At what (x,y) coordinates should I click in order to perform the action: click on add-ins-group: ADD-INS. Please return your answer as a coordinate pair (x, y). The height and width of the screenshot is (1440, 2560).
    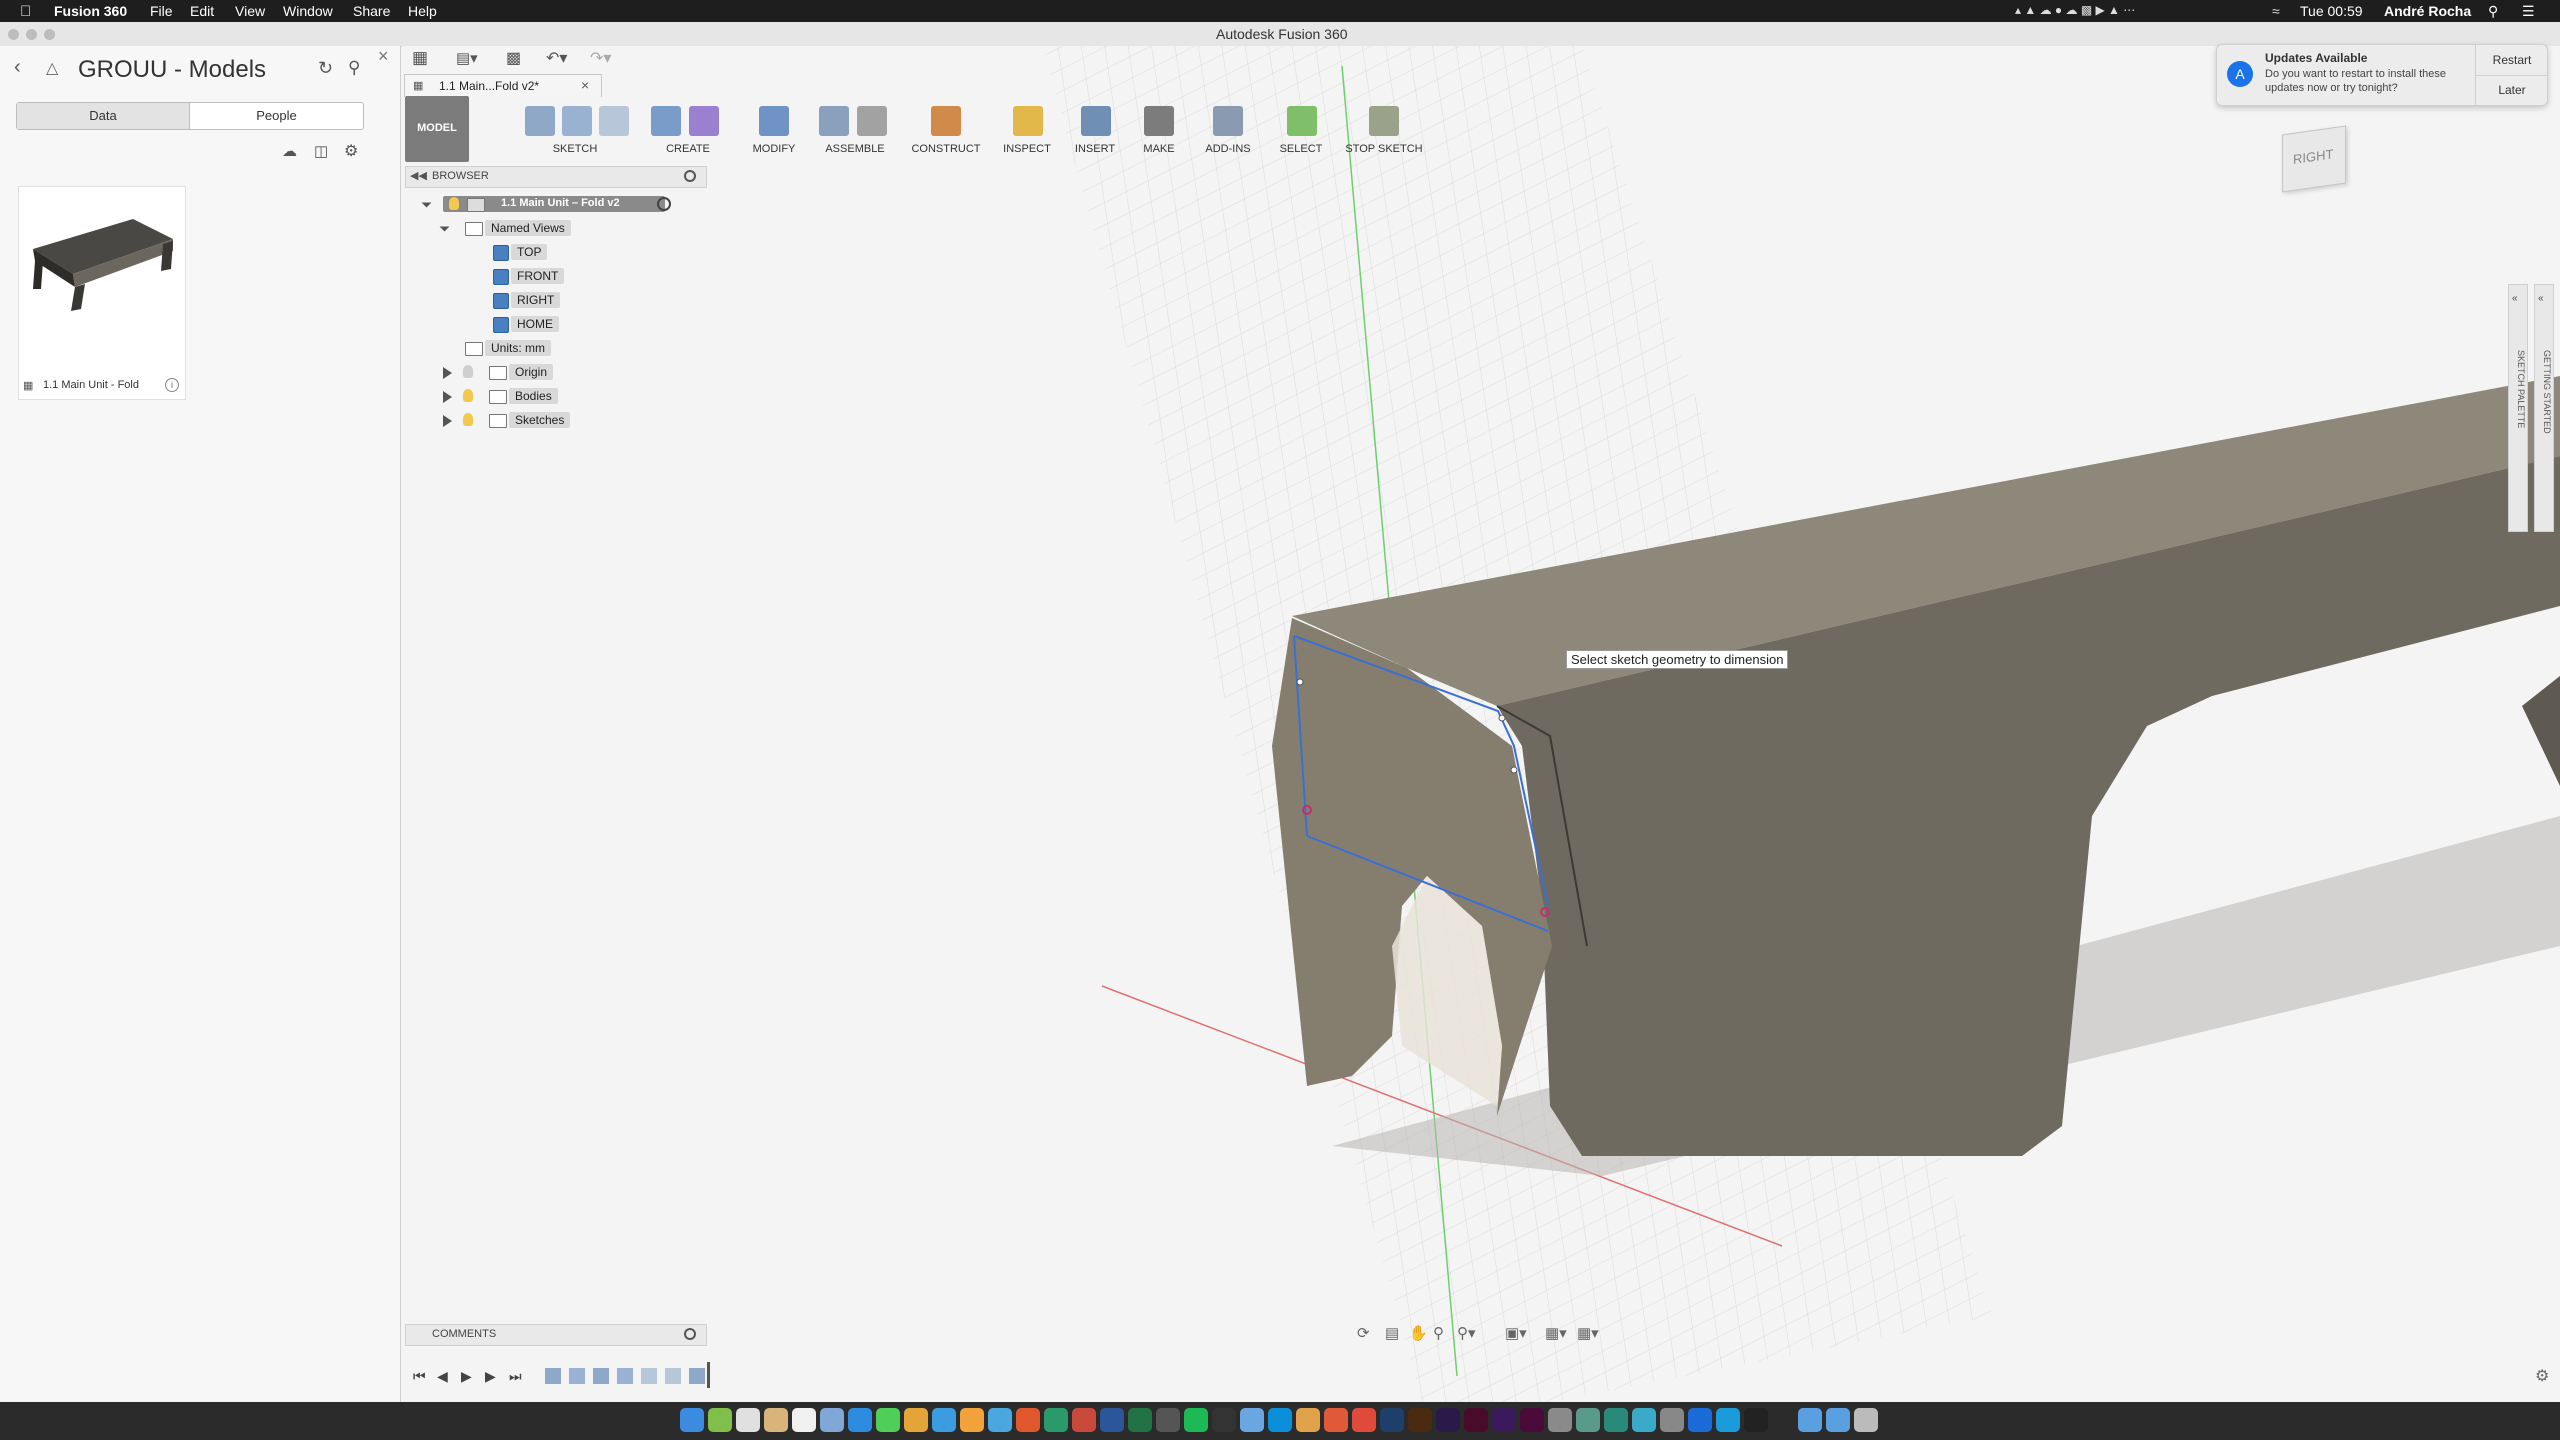
    Looking at the image, I should click on (1228, 129).